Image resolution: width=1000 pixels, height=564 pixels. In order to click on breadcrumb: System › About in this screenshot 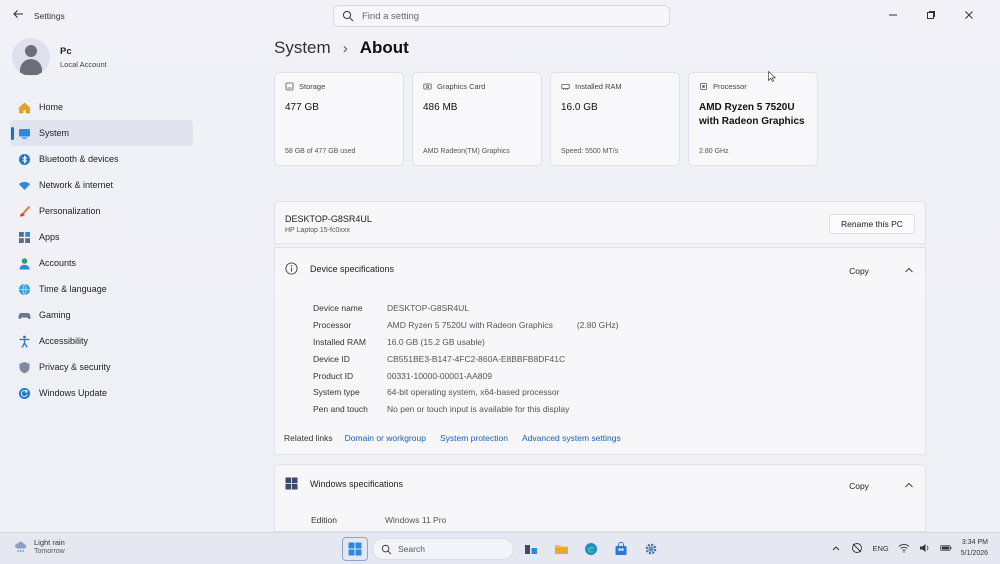, I will do `click(341, 48)`.